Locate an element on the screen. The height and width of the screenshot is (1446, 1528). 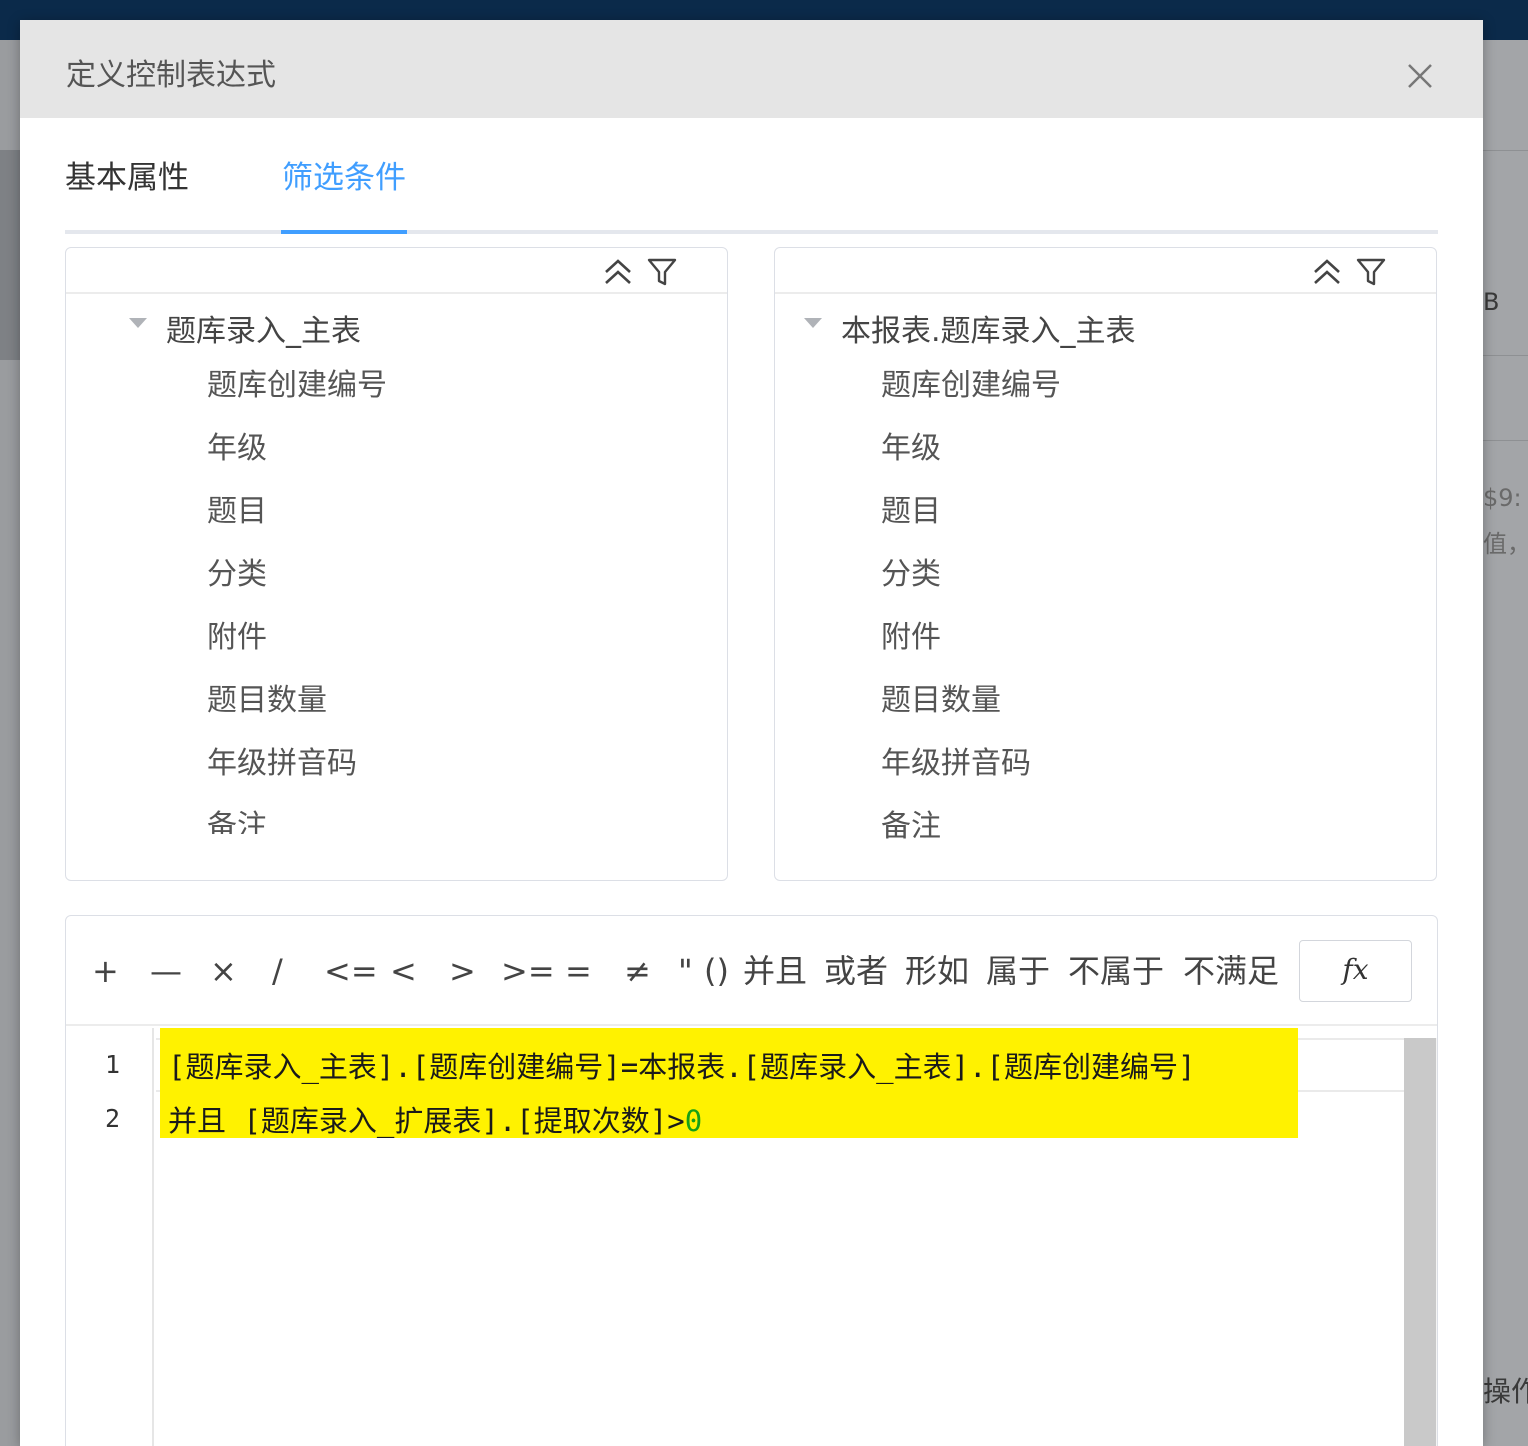
function-button: fx is located at coordinates (1355, 971).